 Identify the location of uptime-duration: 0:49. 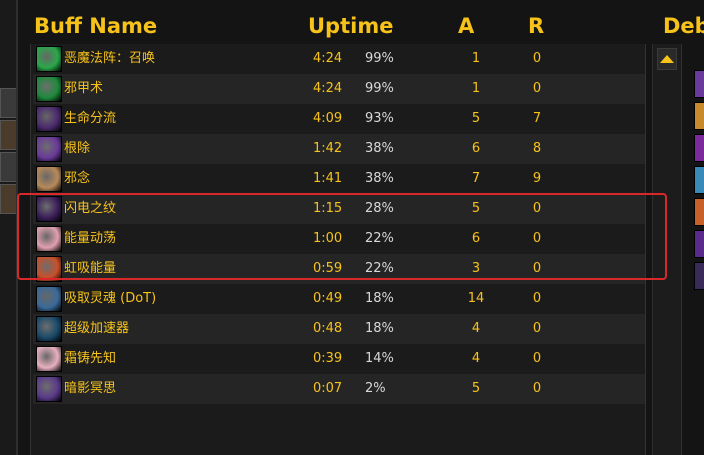
(328, 298).